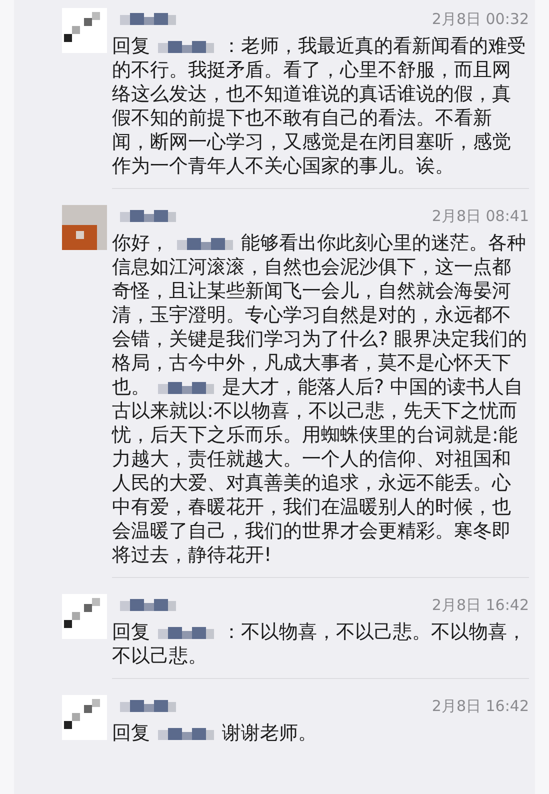 The image size is (549, 794). What do you see at coordinates (480, 216) in the screenshot?
I see `comment-time: 2月8日 08:41` at bounding box center [480, 216].